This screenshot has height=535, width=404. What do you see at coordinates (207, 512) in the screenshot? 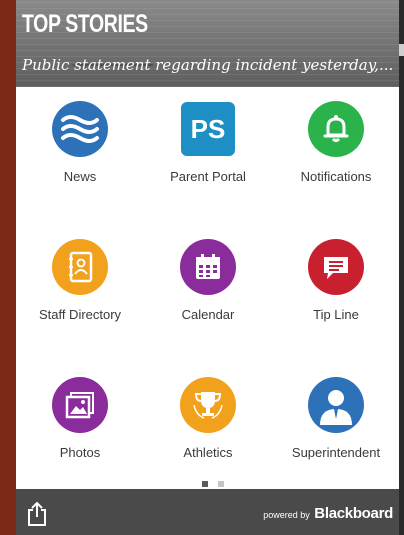
I see `bottom-bar: powered by Blackboard` at bounding box center [207, 512].